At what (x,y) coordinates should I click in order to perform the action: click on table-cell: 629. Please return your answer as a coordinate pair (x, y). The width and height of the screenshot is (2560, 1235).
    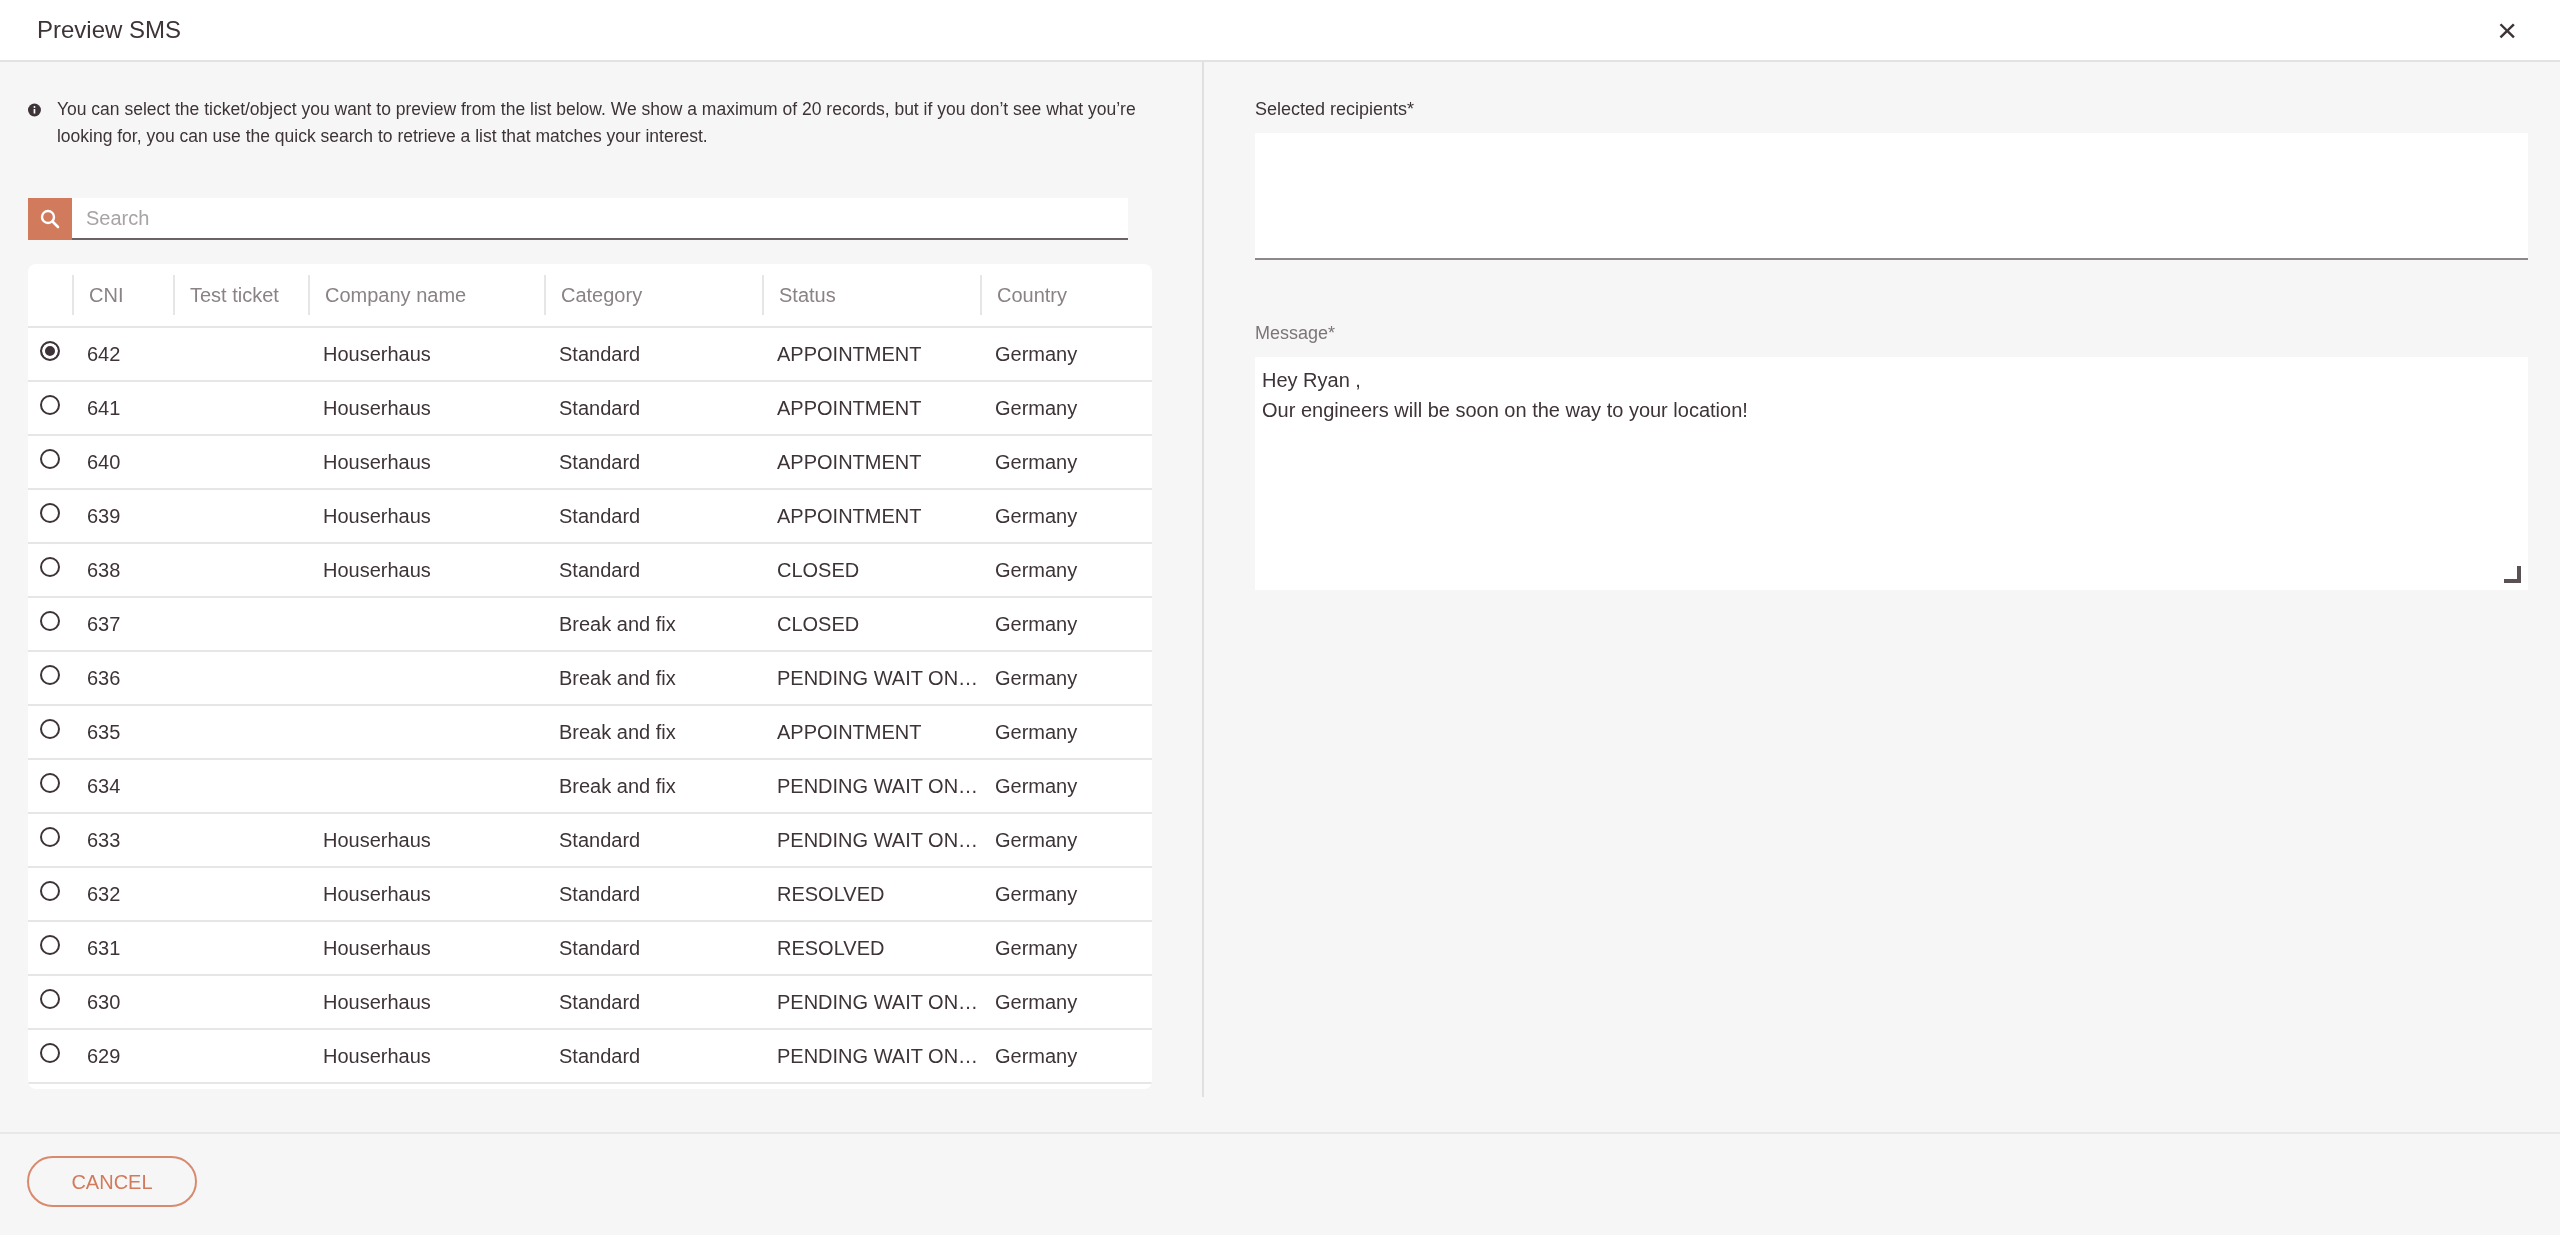
    Looking at the image, I should click on (104, 1056).